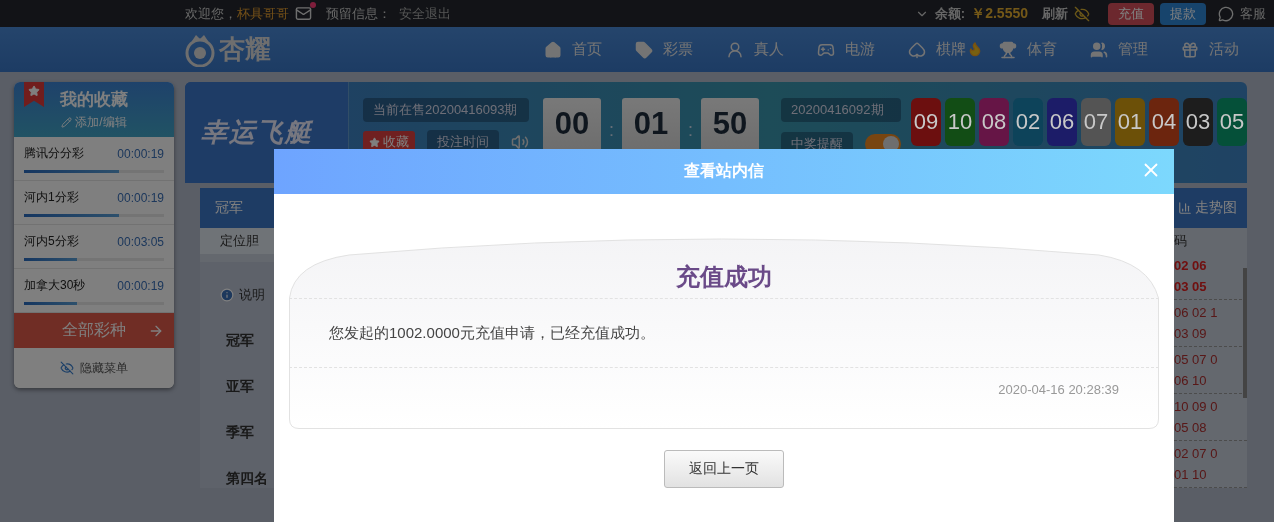  I want to click on logo-text: 杏耀, so click(245, 49).